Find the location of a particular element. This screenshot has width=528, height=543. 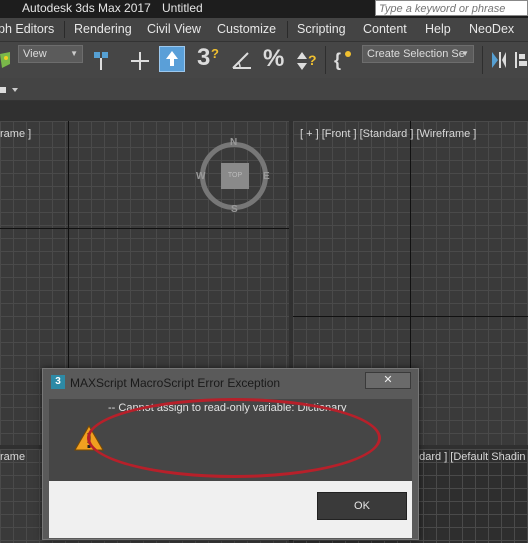

viewport-label-perspective: ndard ] [Default Shadin is located at coordinates (469, 457).